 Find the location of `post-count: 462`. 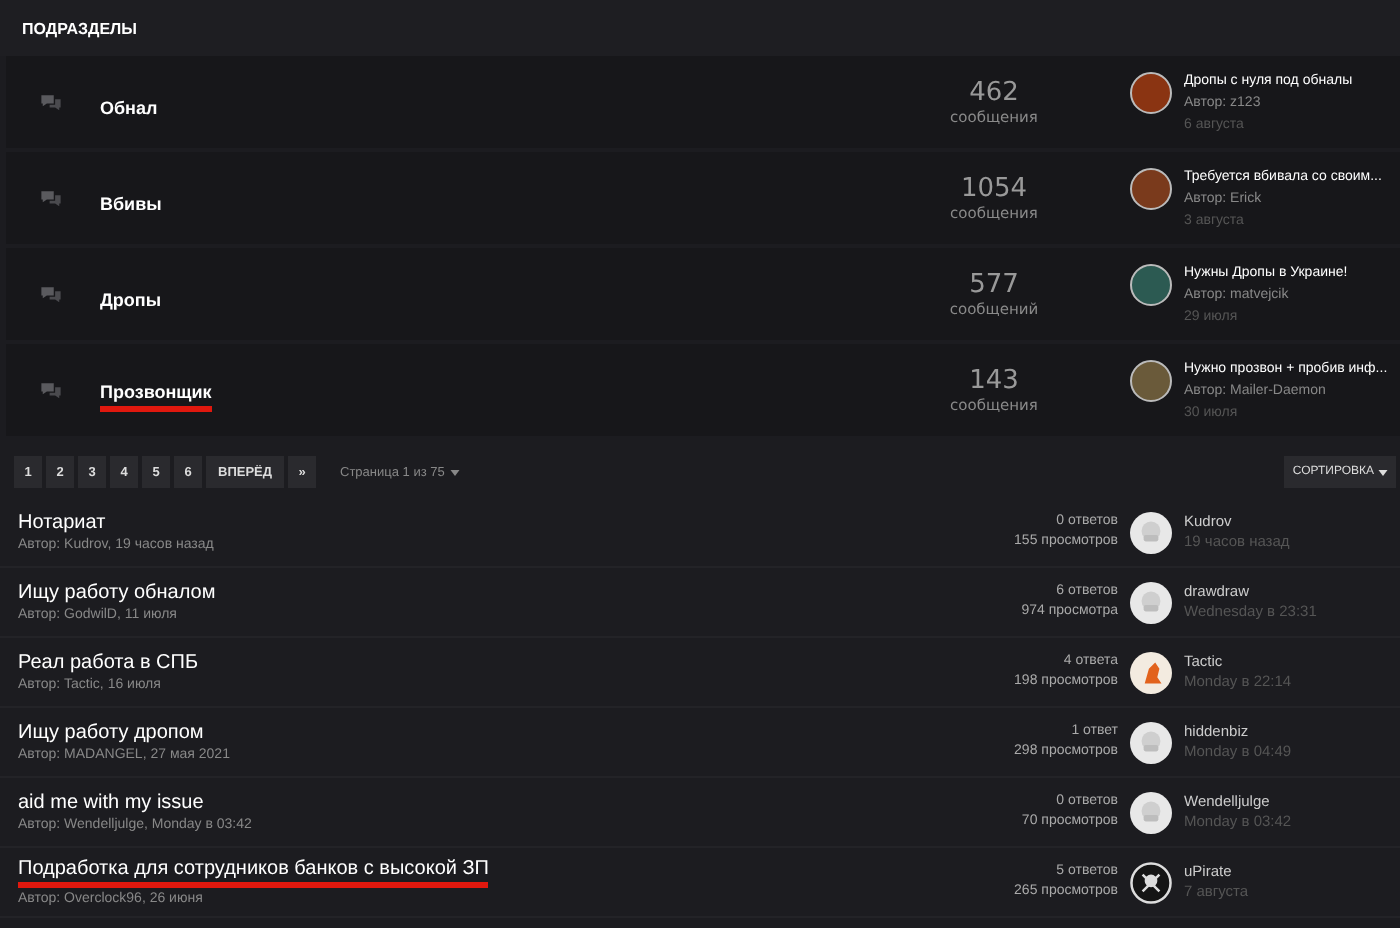

post-count: 462 is located at coordinates (994, 93).